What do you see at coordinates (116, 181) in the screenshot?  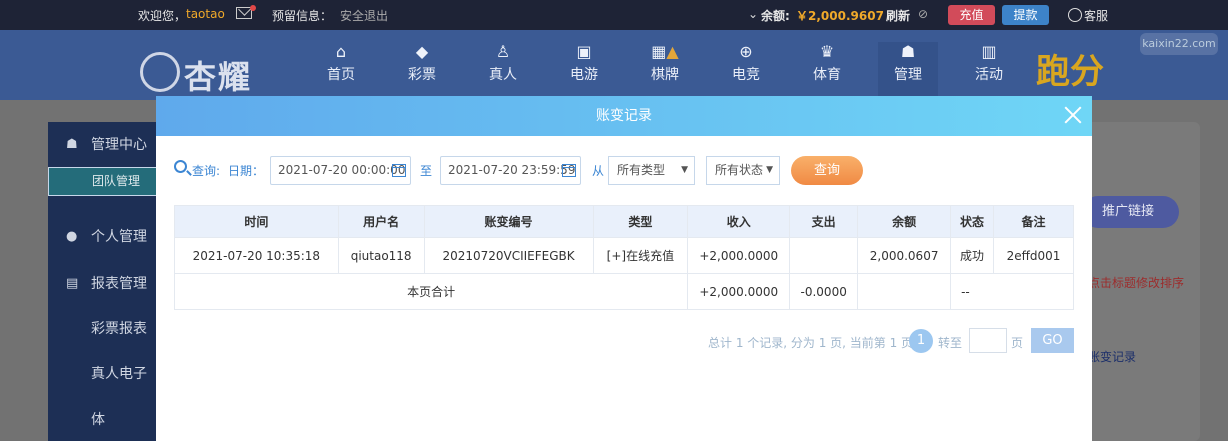 I see `sidebar-label: 团队管理` at bounding box center [116, 181].